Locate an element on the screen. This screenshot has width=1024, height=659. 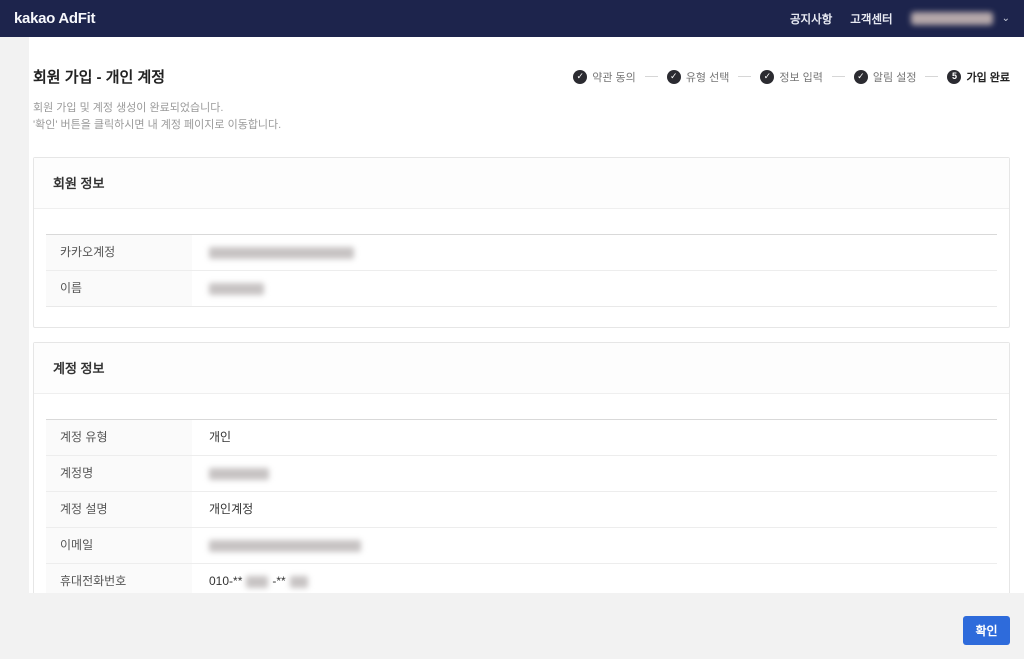
table-row: 계정명 is located at coordinates (521, 473).